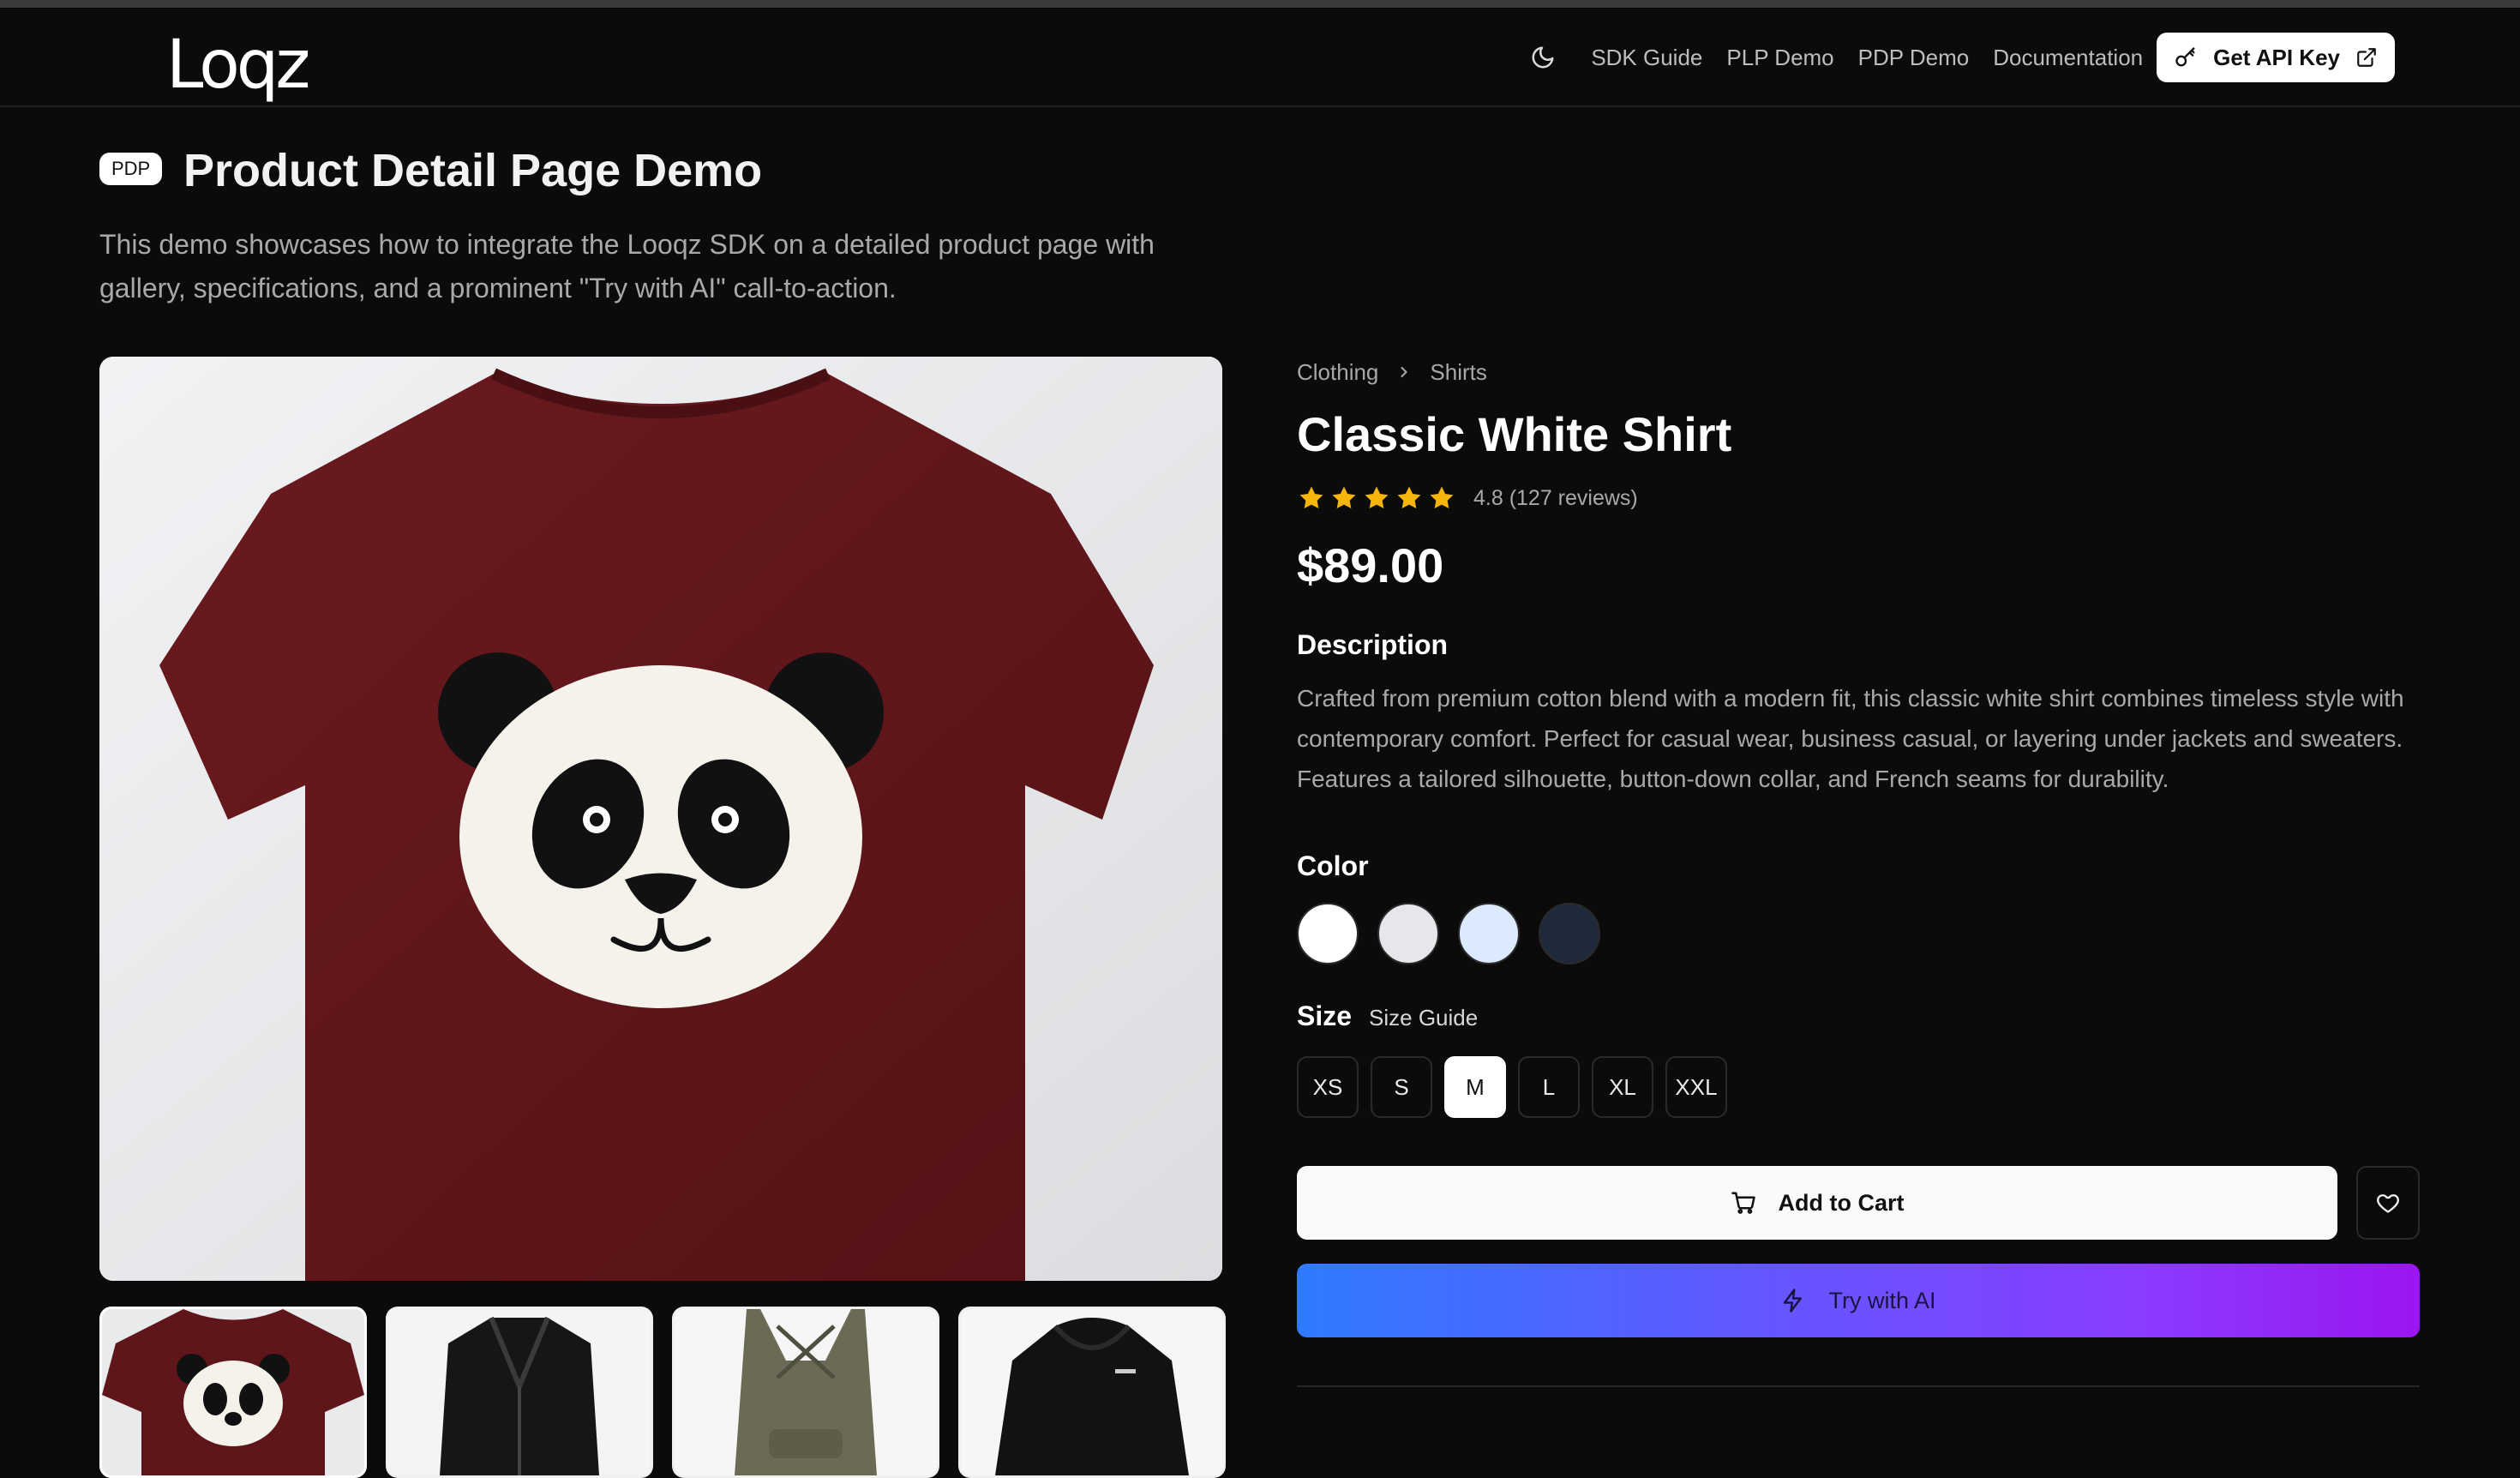  I want to click on size-option-xs: XS, so click(1328, 1087).